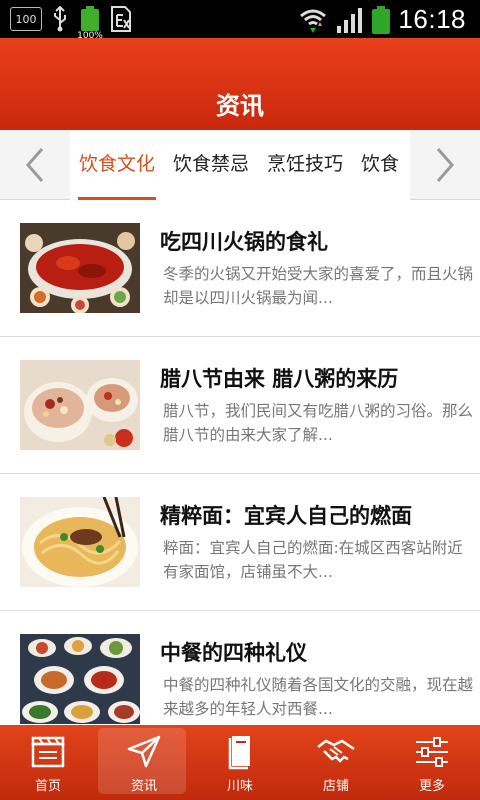 This screenshot has height=800, width=480. What do you see at coordinates (48, 752) in the screenshot?
I see `film-board-icon` at bounding box center [48, 752].